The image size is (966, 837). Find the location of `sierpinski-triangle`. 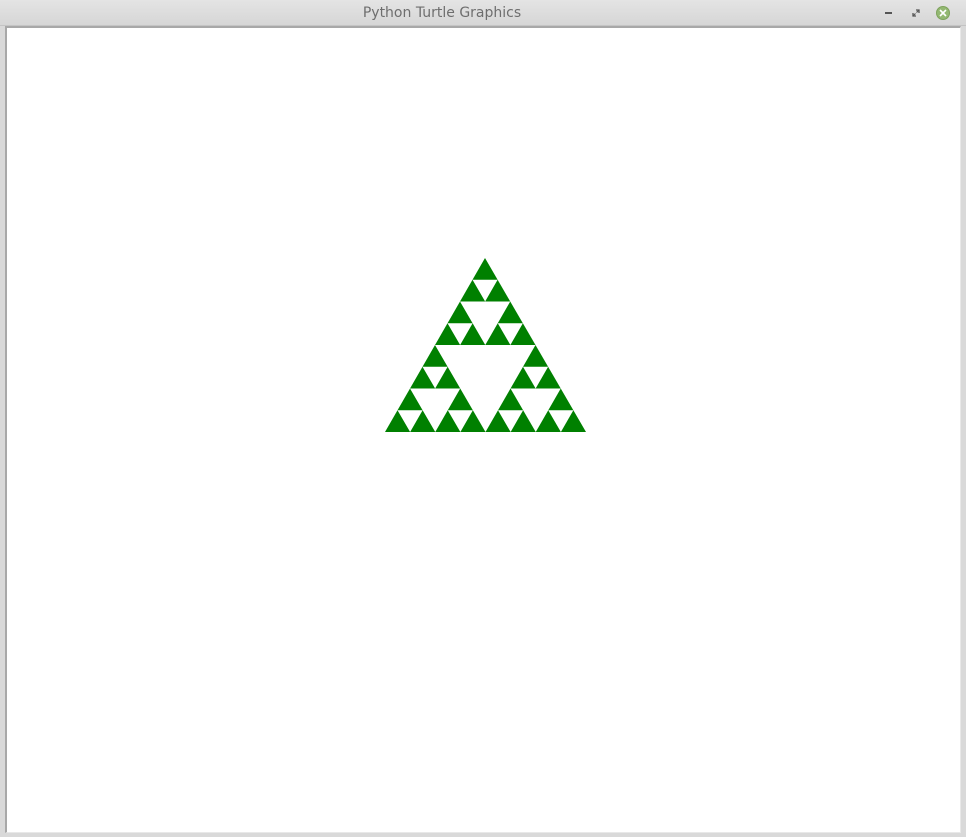

sierpinski-triangle is located at coordinates (485, 345).